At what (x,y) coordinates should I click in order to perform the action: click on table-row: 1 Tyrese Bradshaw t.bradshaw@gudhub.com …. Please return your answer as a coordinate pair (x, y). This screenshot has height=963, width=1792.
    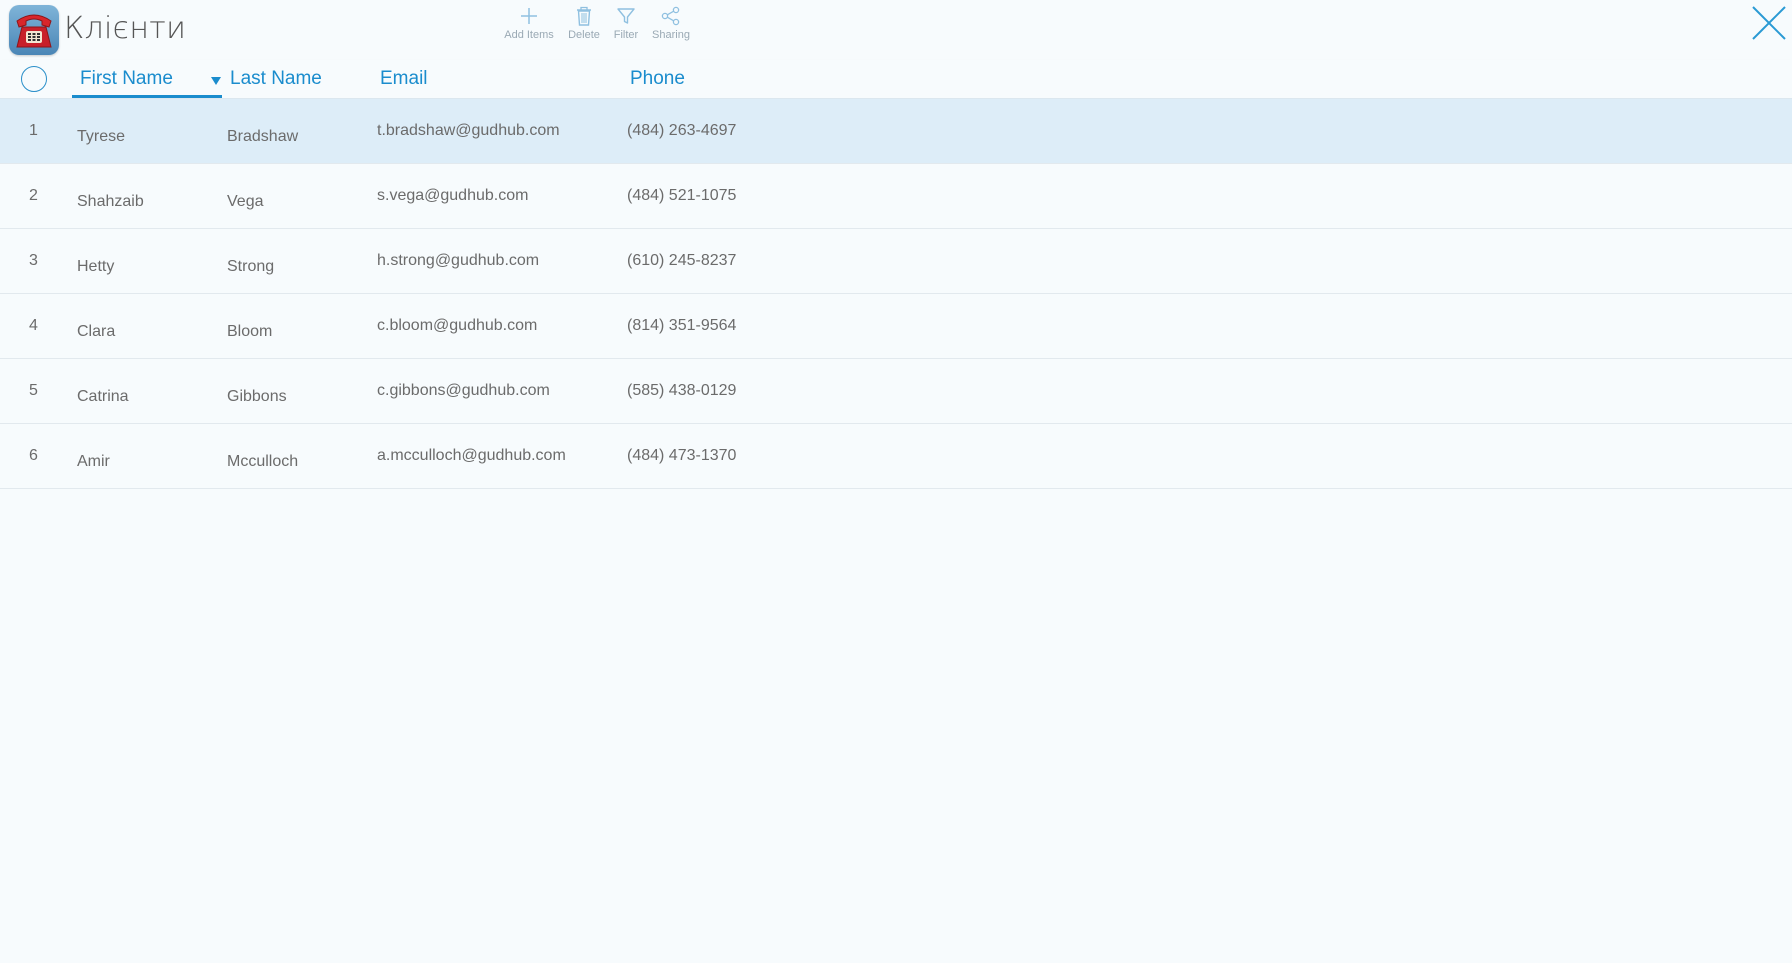
    Looking at the image, I should click on (896, 131).